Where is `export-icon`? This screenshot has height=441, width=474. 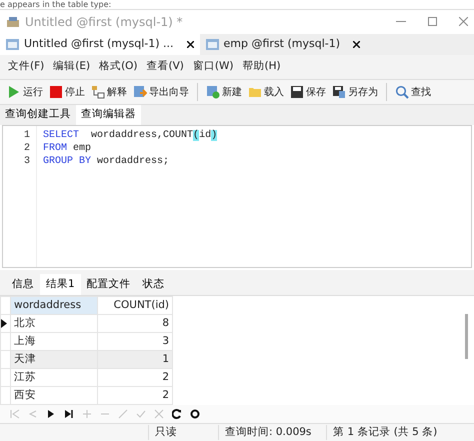
export-icon is located at coordinates (140, 92).